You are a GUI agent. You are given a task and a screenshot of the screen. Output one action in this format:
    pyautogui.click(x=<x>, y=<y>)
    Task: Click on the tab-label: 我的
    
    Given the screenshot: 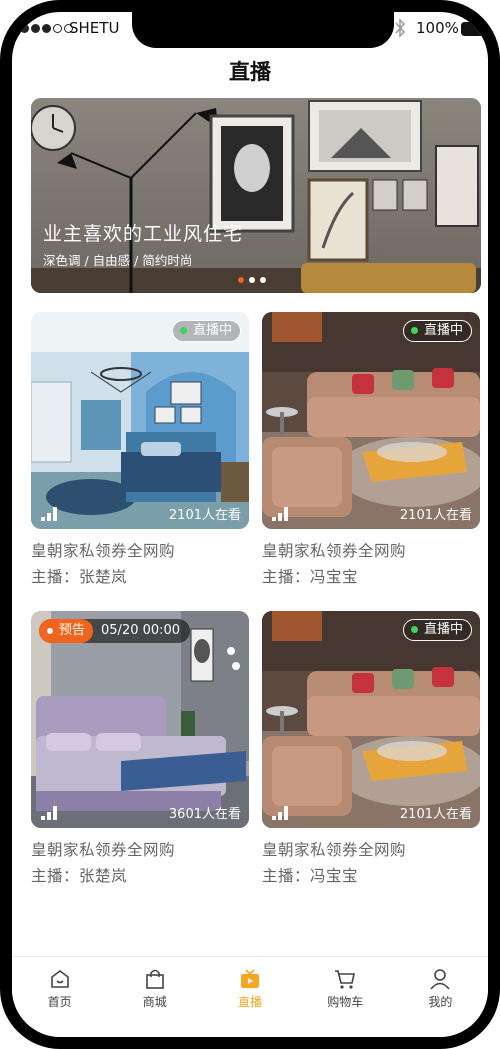 What is the action you would take?
    pyautogui.click(x=440, y=1002)
    